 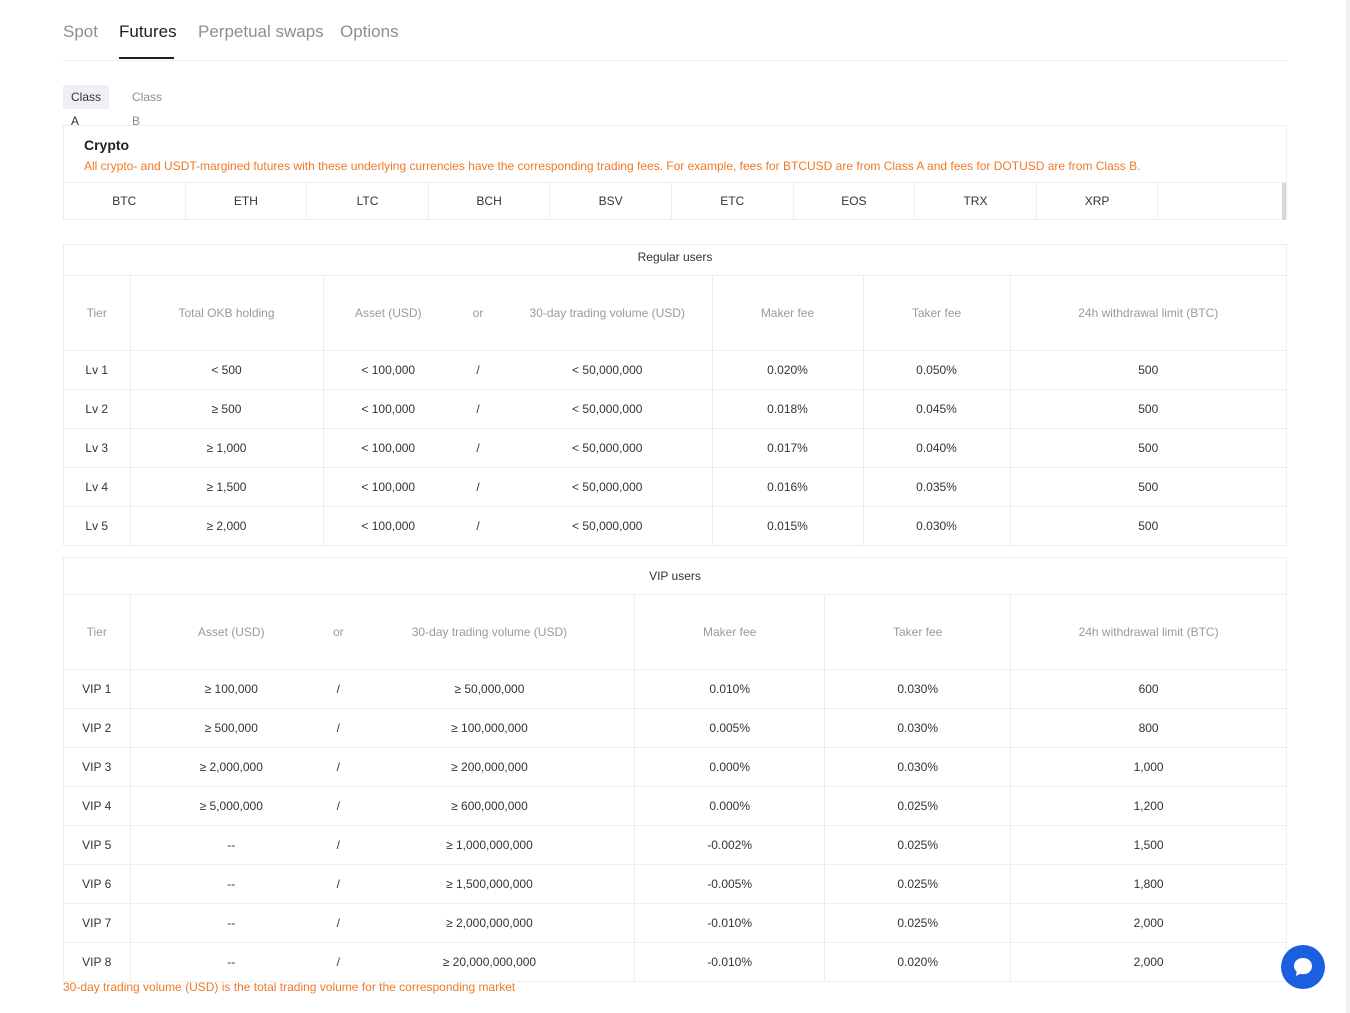 I want to click on regular-cell-okb: ≥ 1,500, so click(x=227, y=487).